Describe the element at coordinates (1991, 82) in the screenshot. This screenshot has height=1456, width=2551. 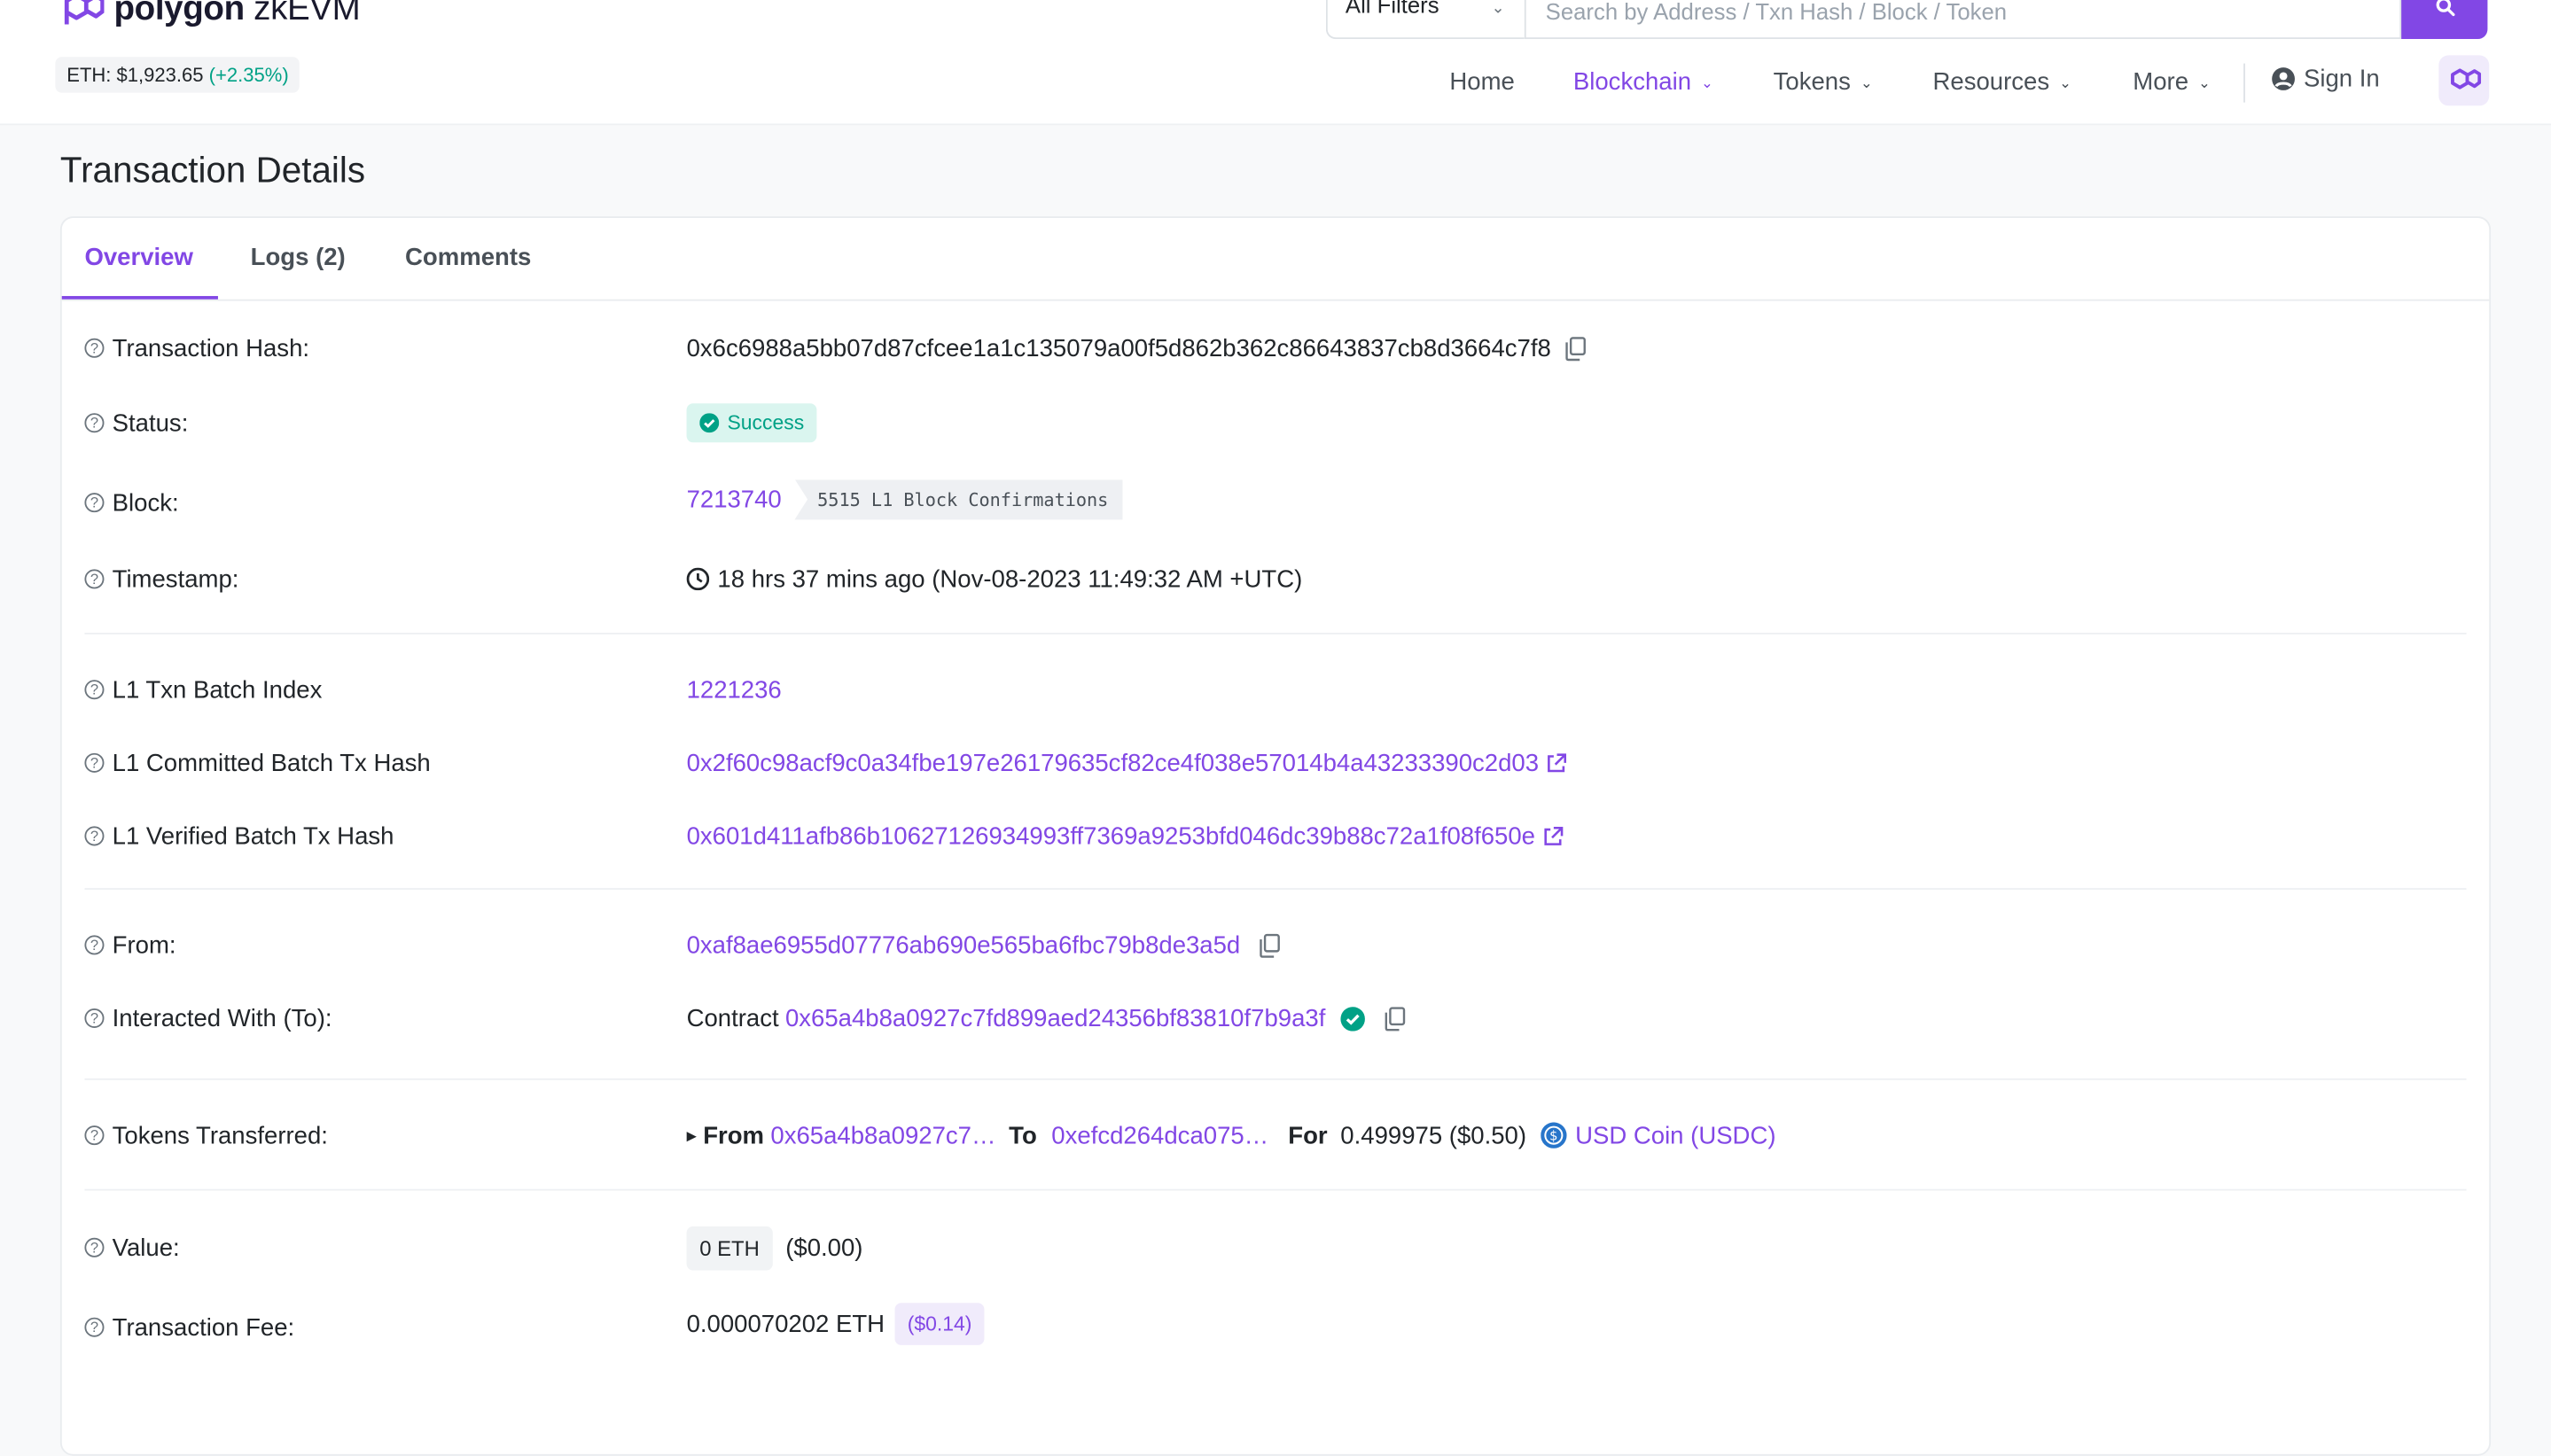
I see `nav-resources-label: Resources` at that location.